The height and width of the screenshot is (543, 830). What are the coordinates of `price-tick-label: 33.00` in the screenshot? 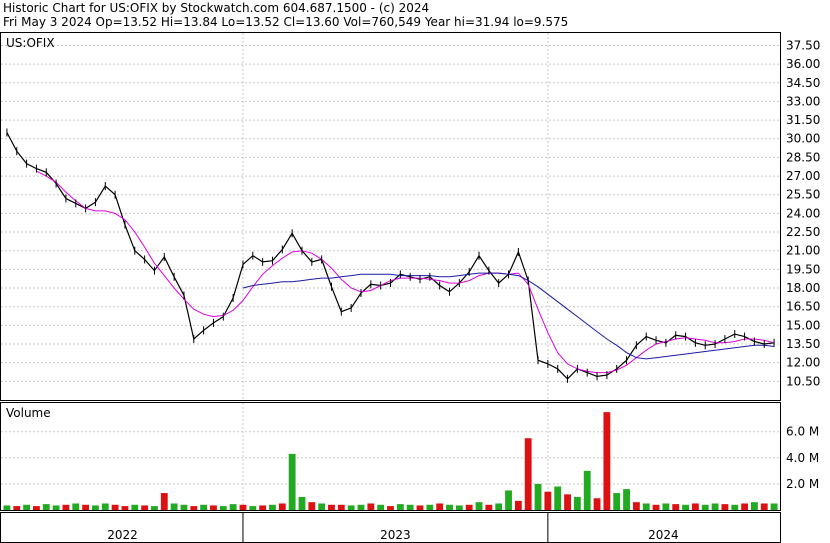 It's located at (803, 101).